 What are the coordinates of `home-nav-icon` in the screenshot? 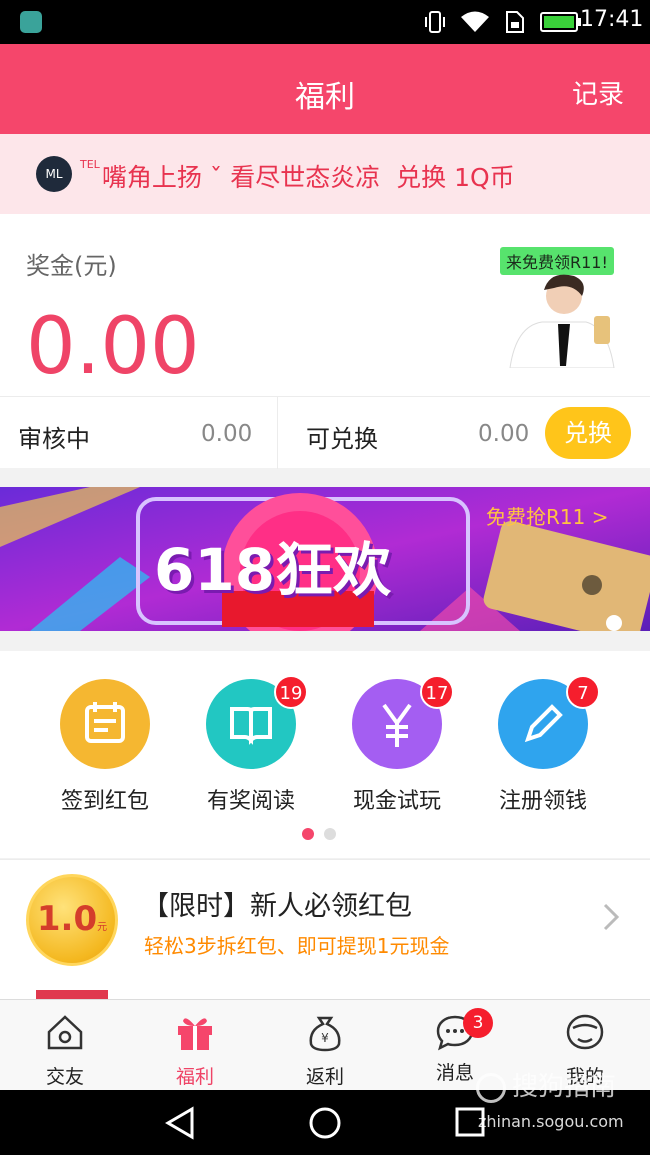 It's located at (325, 1123).